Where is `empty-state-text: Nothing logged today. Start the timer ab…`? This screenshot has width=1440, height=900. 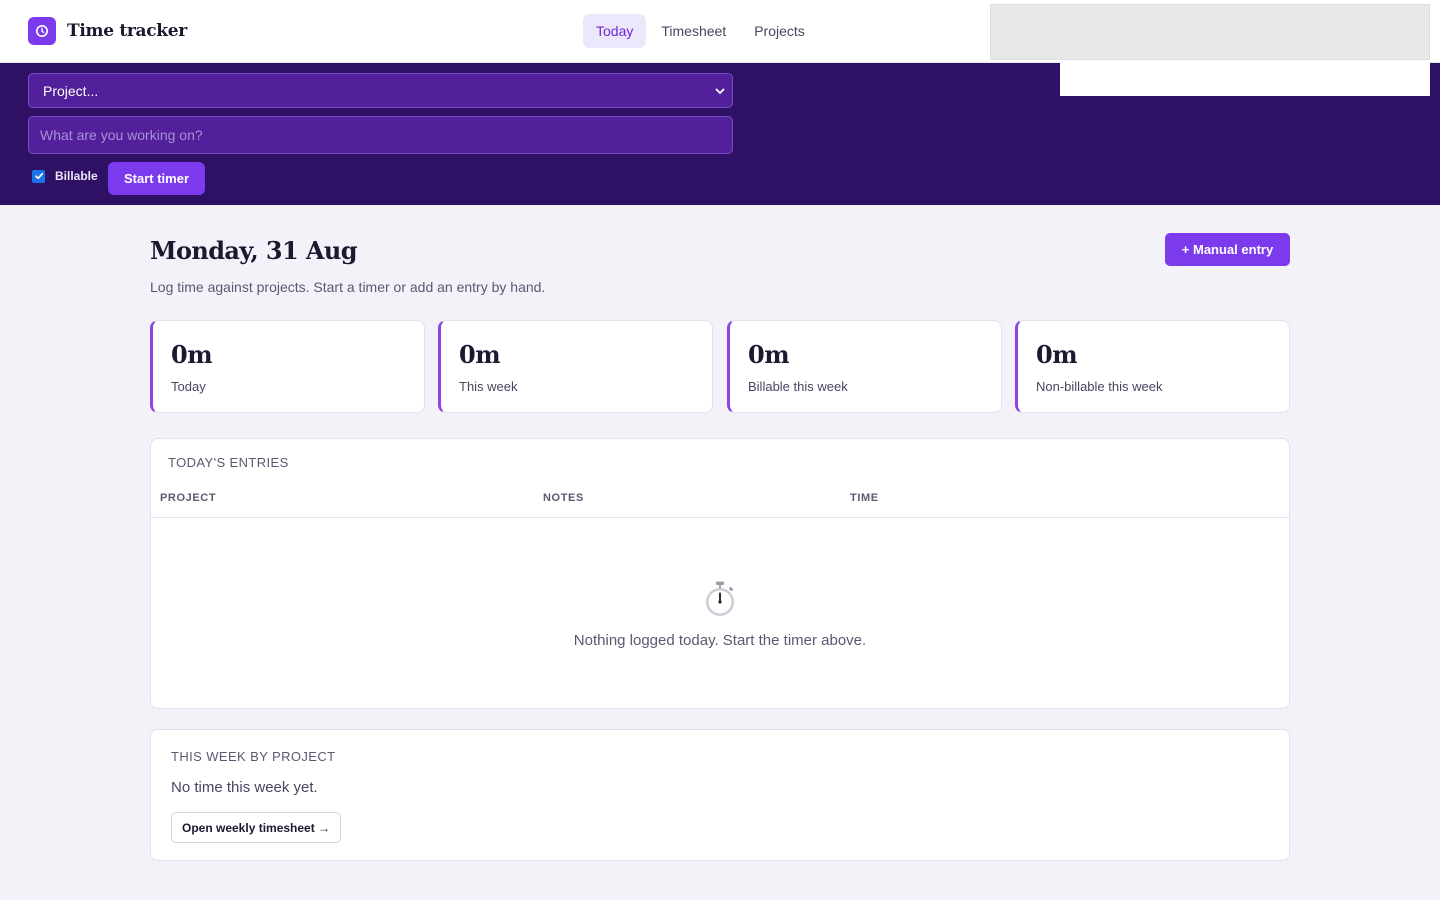 empty-state-text: Nothing logged today. Start the timer ab… is located at coordinates (720, 640).